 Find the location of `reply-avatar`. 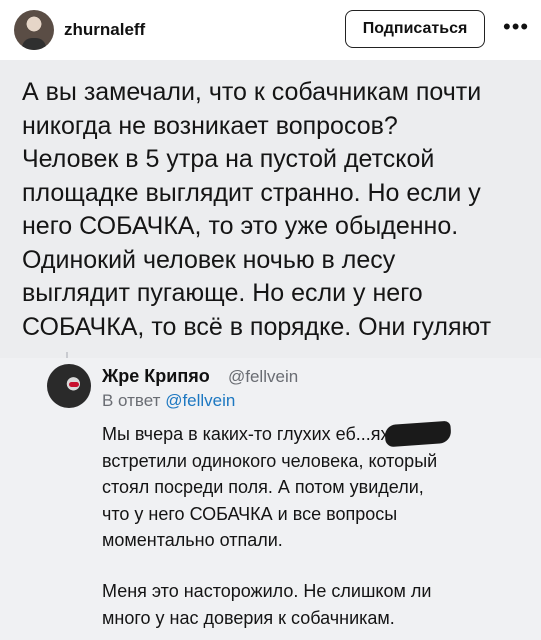

reply-avatar is located at coordinates (69, 386).